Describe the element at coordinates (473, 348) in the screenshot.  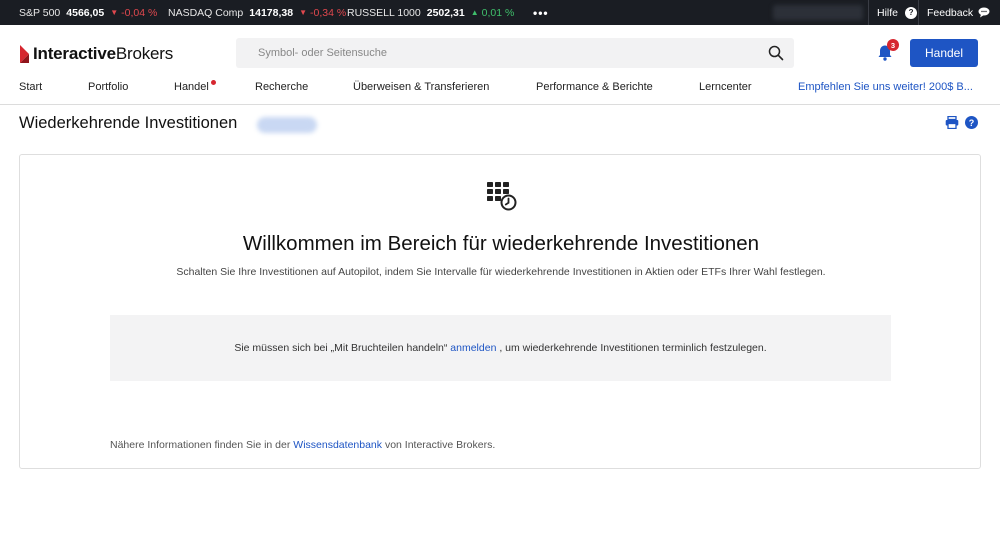
I see `enroll-link: anmelden` at that location.